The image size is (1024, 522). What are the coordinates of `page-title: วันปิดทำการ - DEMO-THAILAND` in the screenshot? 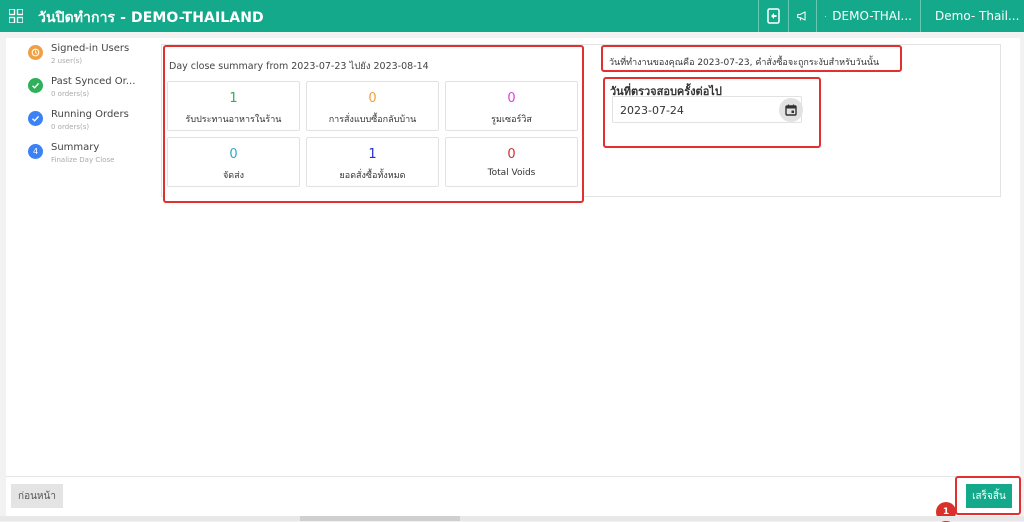 It's located at (151, 18).